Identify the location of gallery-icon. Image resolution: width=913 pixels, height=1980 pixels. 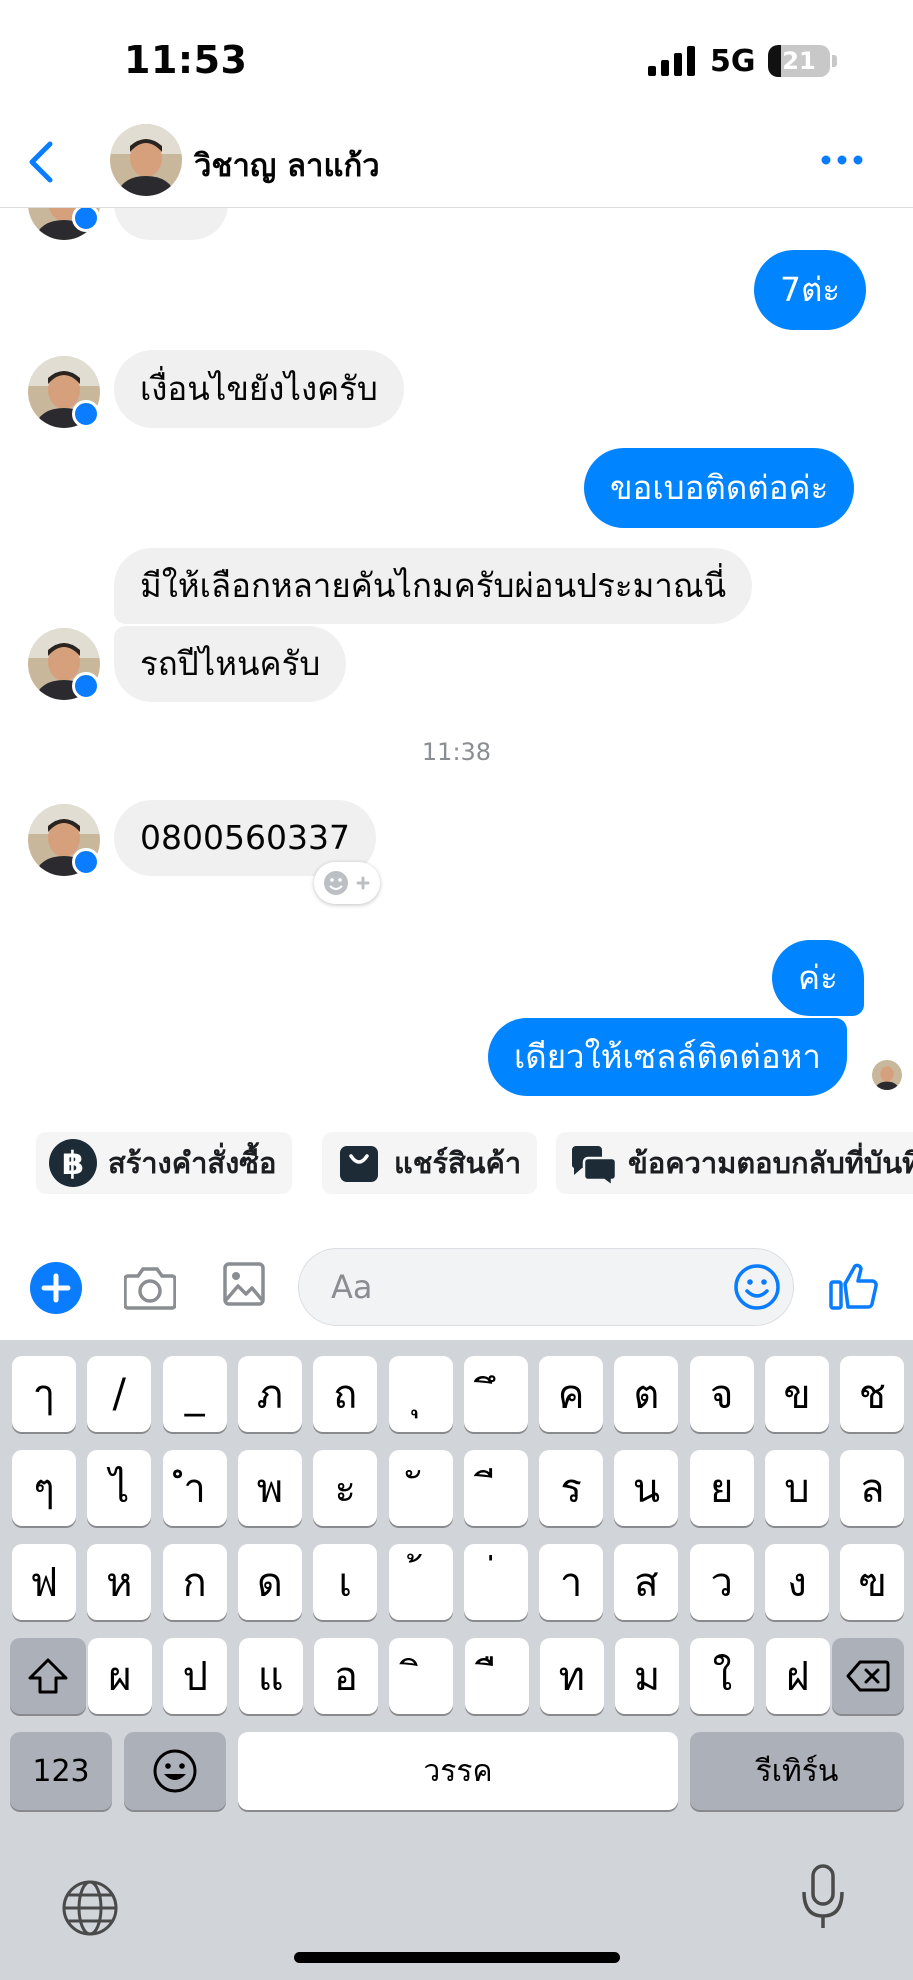
(244, 1284).